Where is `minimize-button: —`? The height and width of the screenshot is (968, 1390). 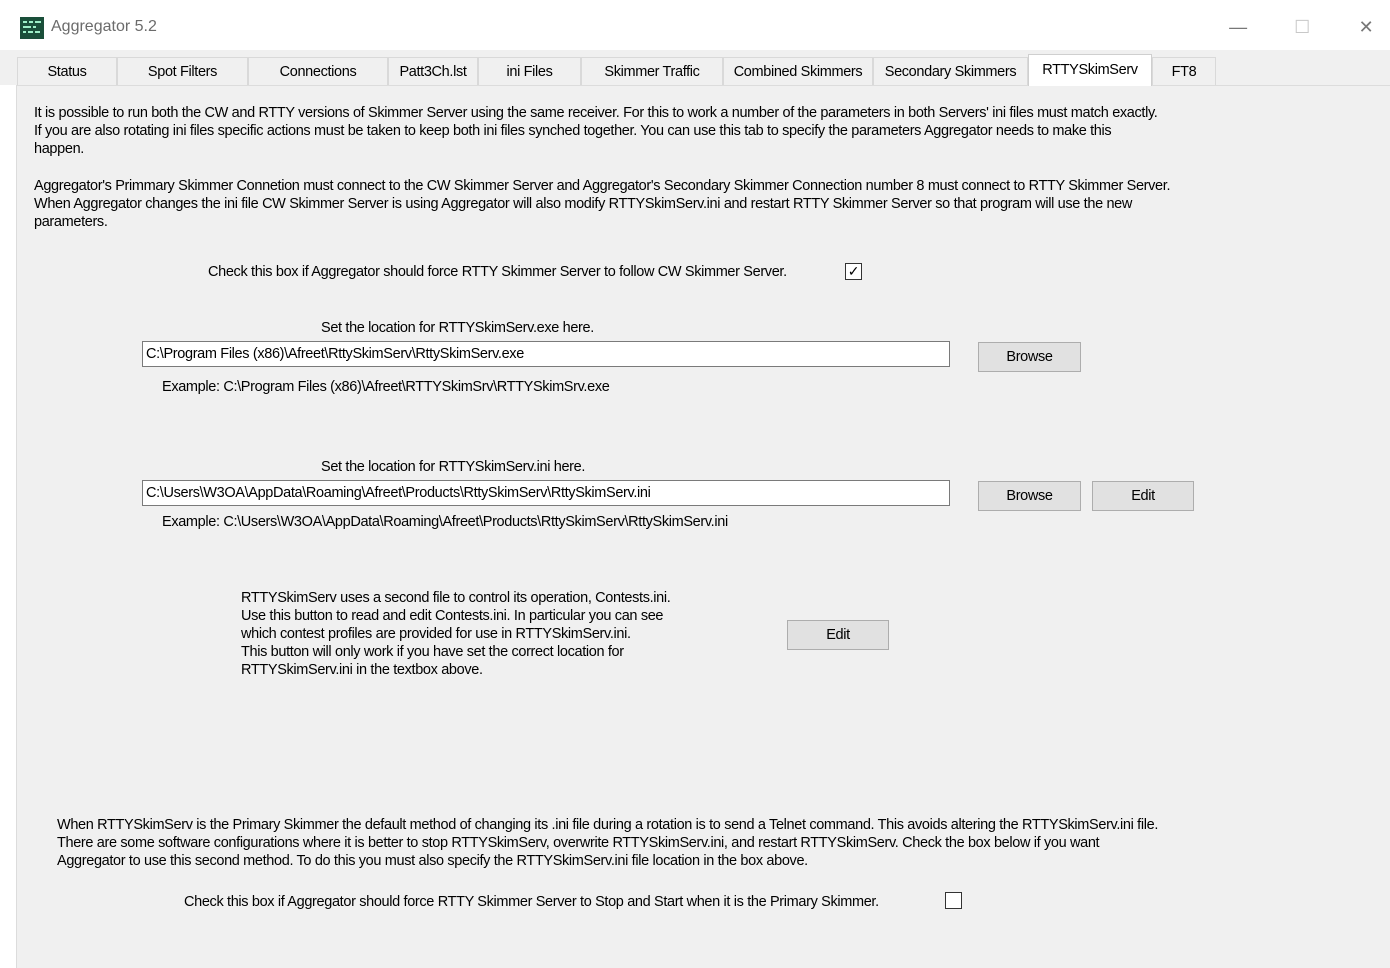 minimize-button: — is located at coordinates (1238, 27).